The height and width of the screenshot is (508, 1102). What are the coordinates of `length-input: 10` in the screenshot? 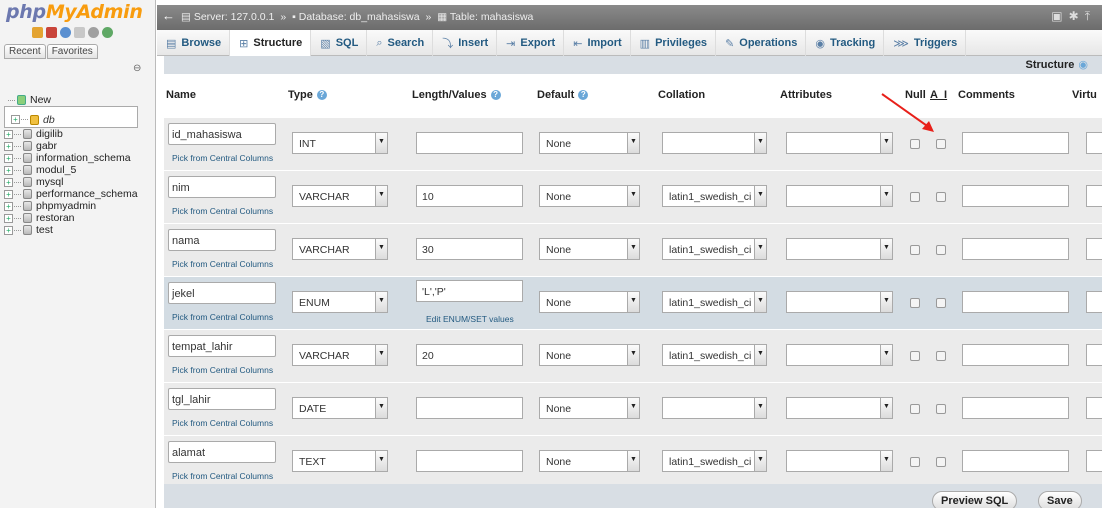 It's located at (469, 196).